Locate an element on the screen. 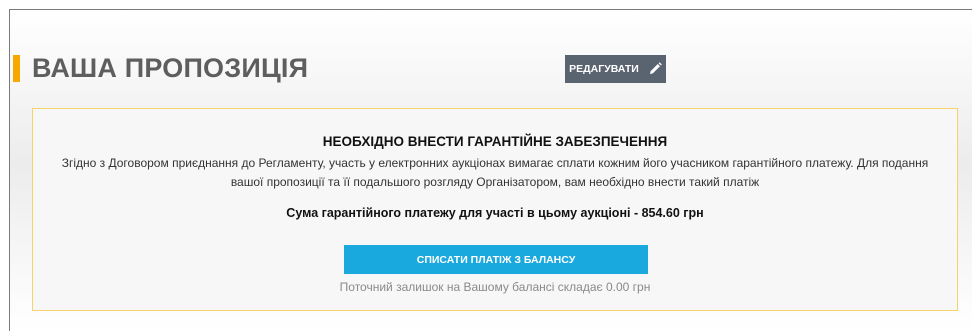 Image resolution: width=972 pixels, height=331 pixels. edit-button-label: РЕДАГУВАТИ is located at coordinates (604, 69).